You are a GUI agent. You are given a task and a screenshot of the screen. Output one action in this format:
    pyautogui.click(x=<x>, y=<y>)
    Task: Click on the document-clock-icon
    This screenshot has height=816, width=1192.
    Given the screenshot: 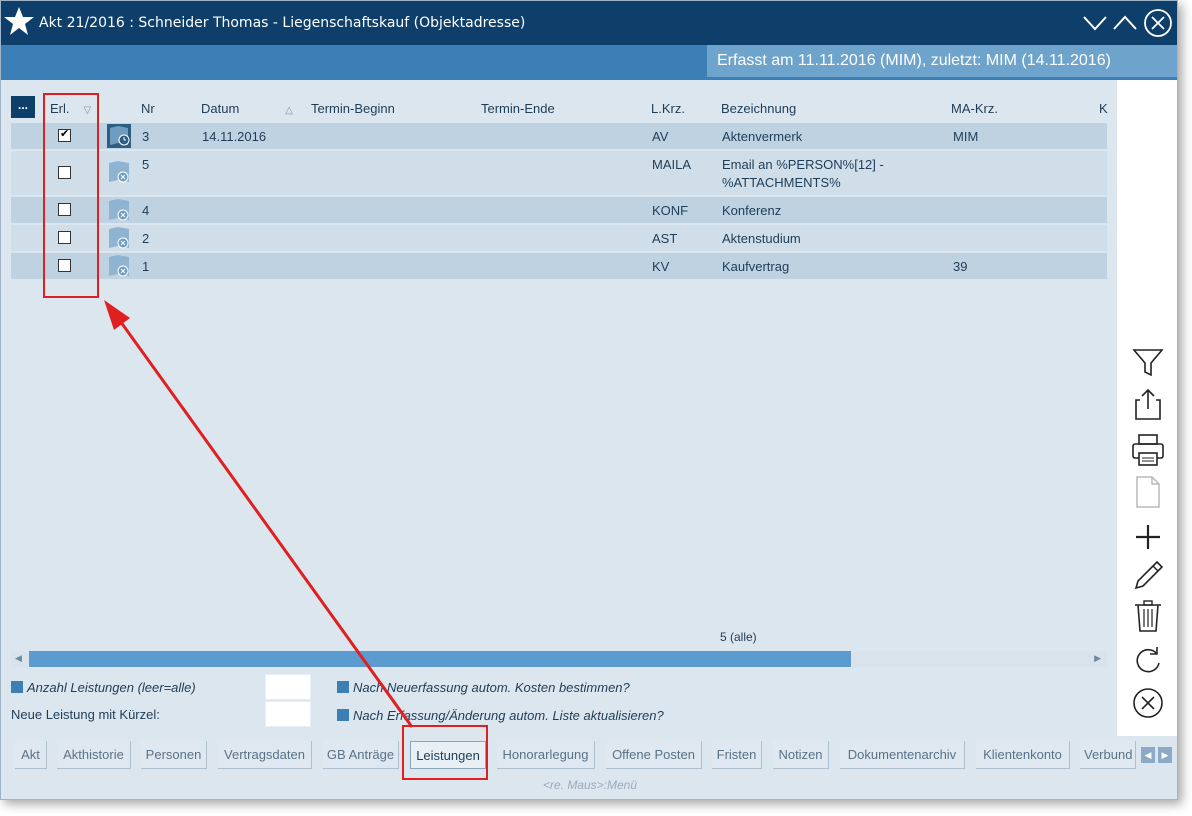 What is the action you would take?
    pyautogui.click(x=119, y=136)
    